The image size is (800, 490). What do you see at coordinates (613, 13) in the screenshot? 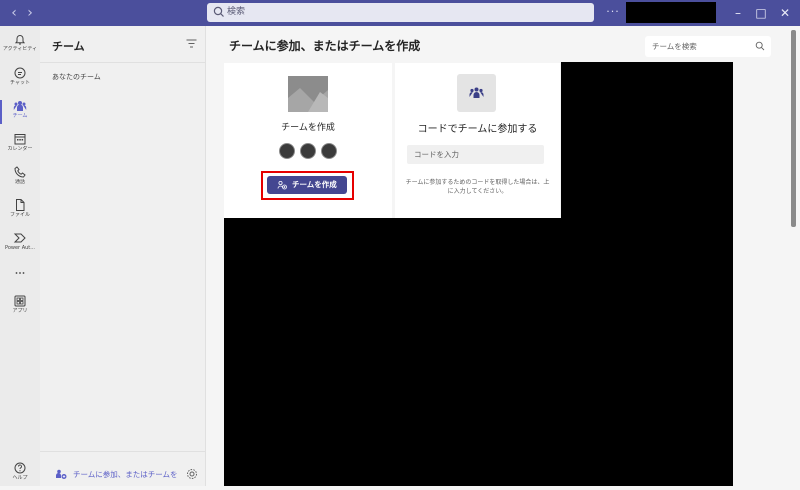
I see `more-options-icon: ···` at bounding box center [613, 13].